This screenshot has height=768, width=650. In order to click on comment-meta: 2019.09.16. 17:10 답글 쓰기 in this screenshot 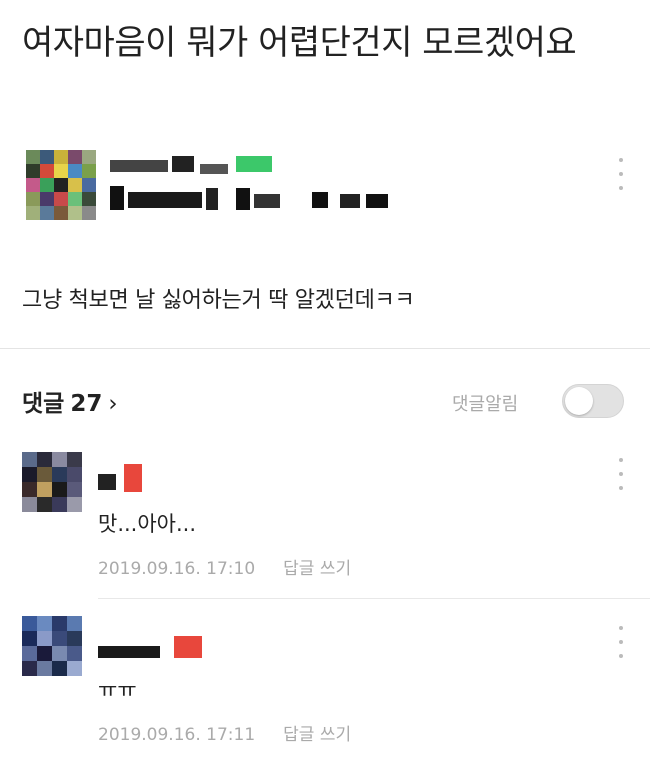, I will do `click(224, 566)`.